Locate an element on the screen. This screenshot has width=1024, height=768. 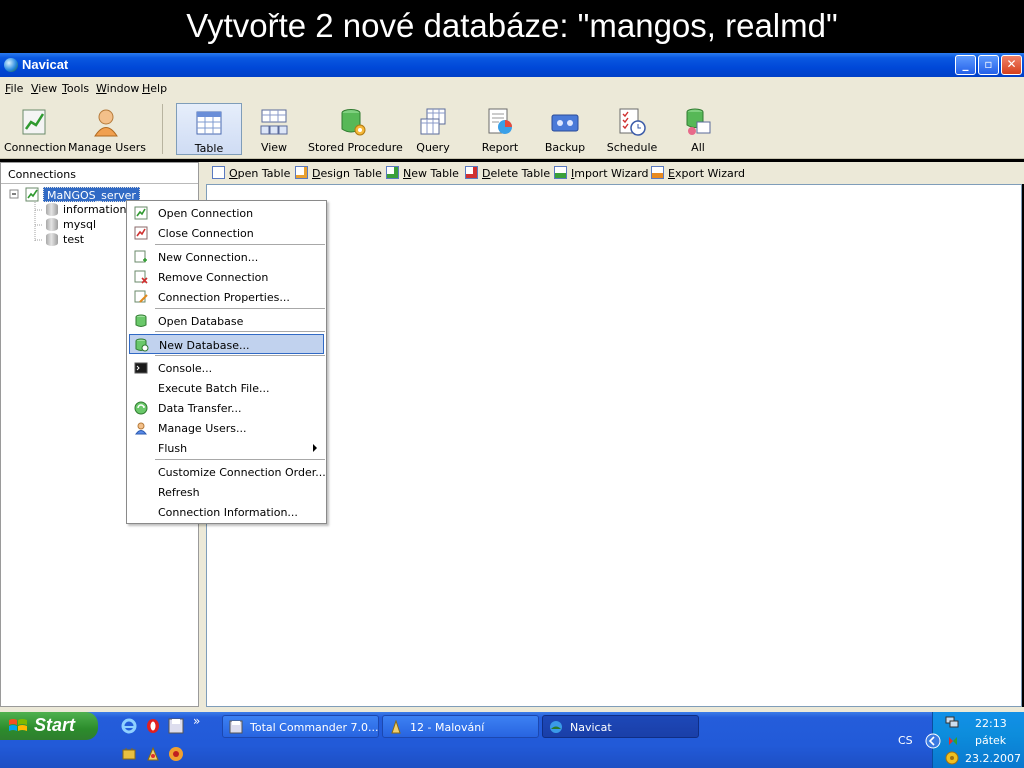
toolbar-schedule-button: Schedule is located at coordinates (632, 129).